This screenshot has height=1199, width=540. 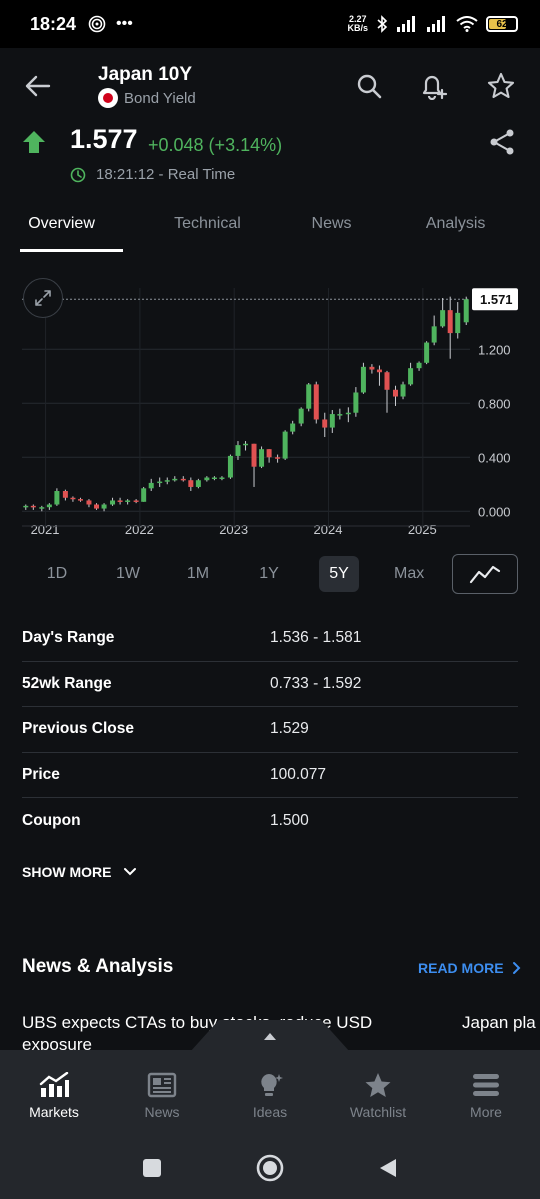 I want to click on chevron-up-icon, so click(x=270, y=1036).